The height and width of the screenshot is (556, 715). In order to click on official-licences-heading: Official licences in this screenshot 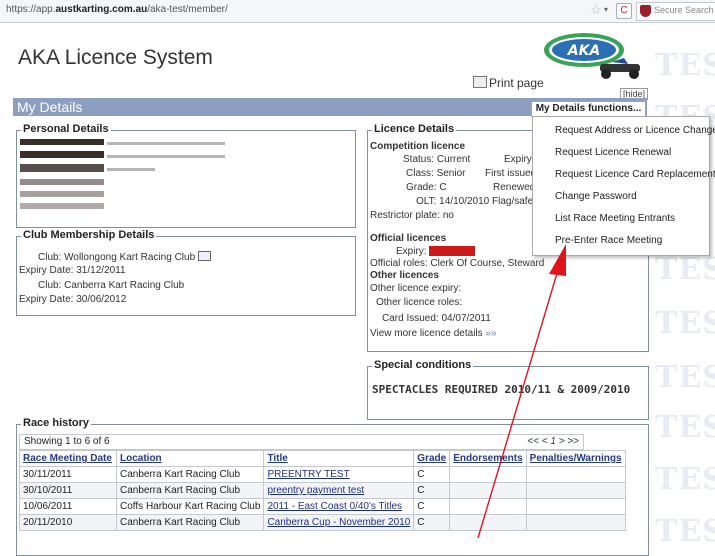, I will do `click(408, 238)`.